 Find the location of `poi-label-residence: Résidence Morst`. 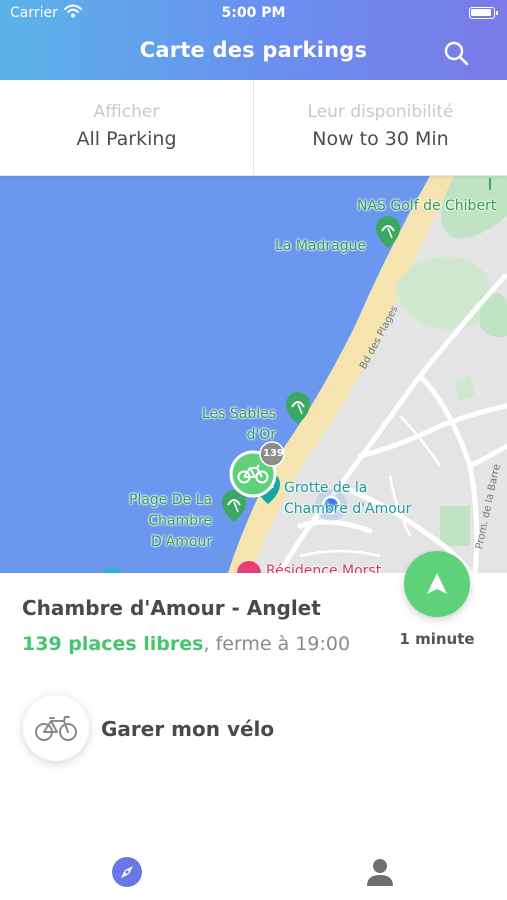

poi-label-residence: Résidence Morst is located at coordinates (323, 567).